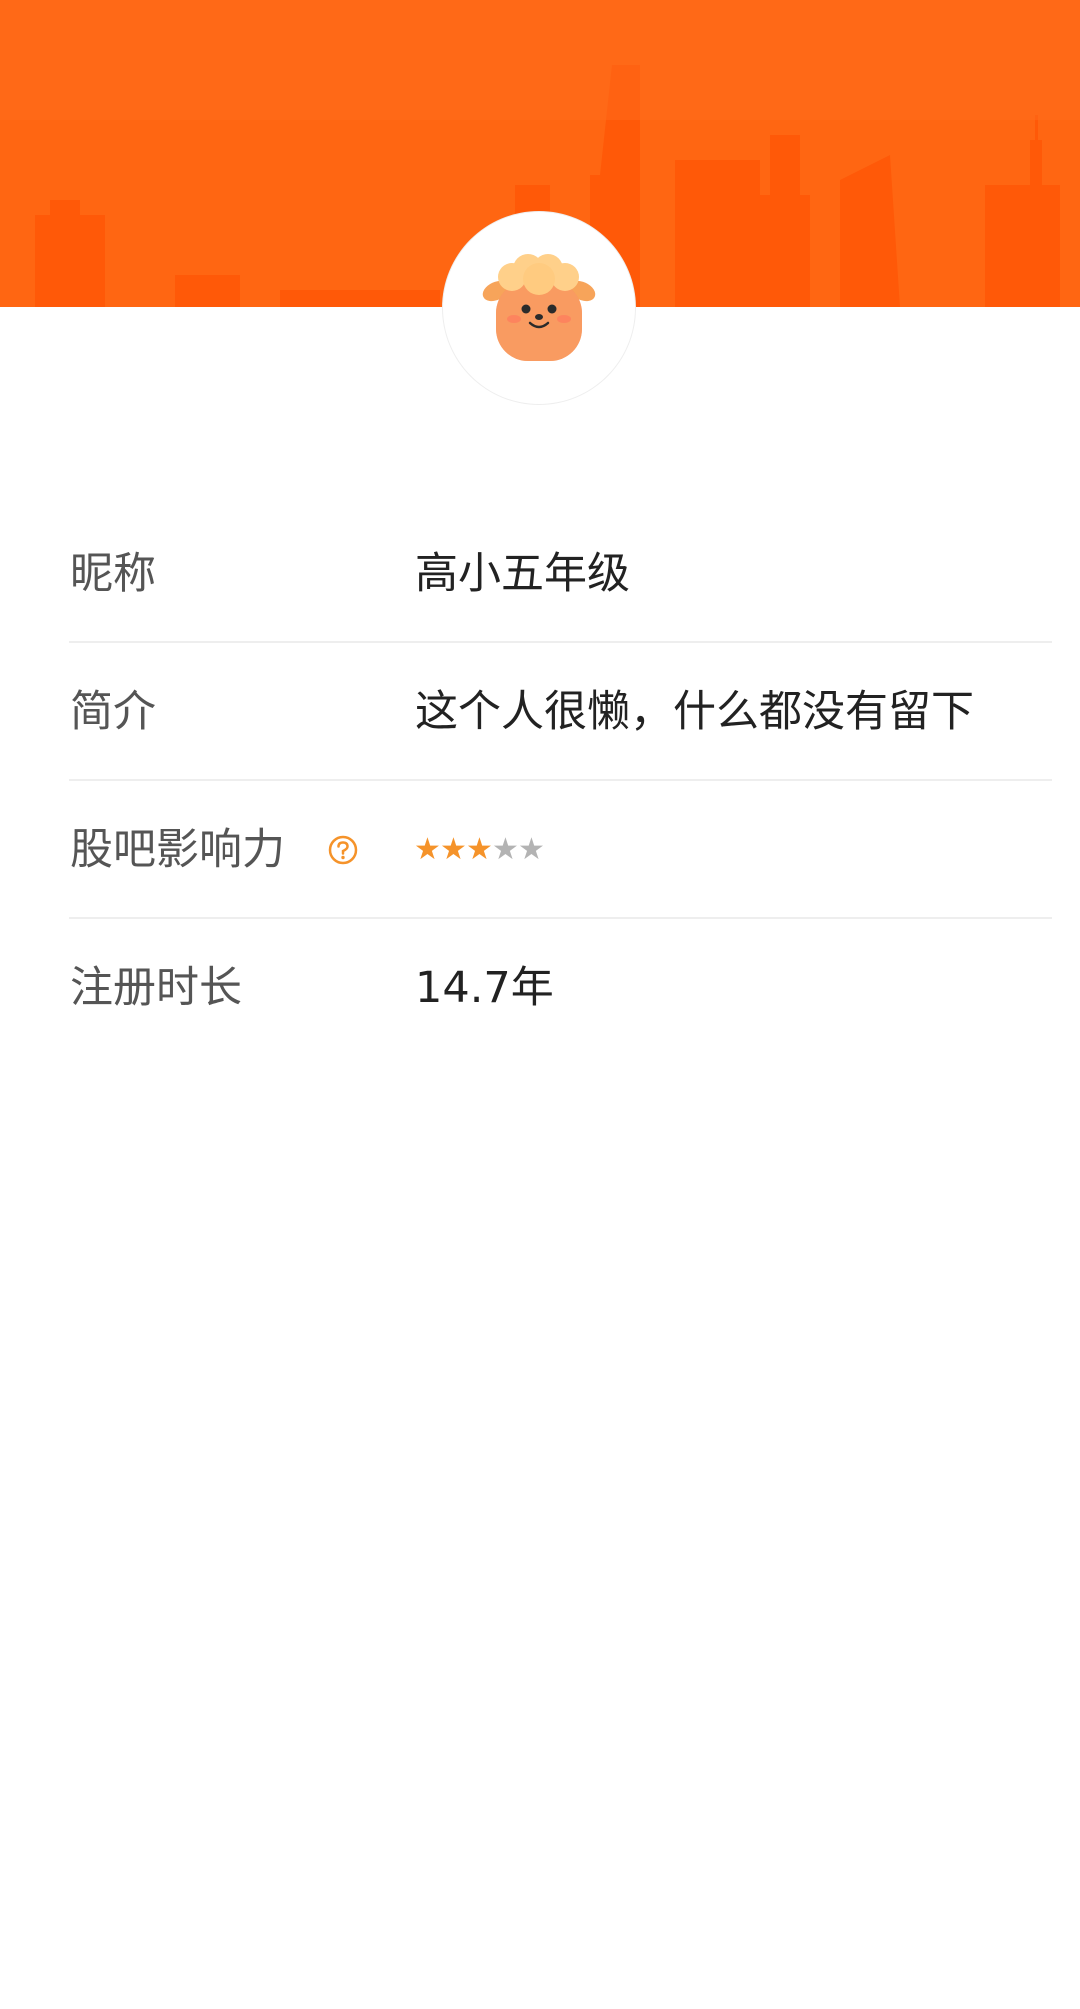 Image resolution: width=1080 pixels, height=2009 pixels. What do you see at coordinates (484, 988) in the screenshot?
I see `registration-value: 14.7年` at bounding box center [484, 988].